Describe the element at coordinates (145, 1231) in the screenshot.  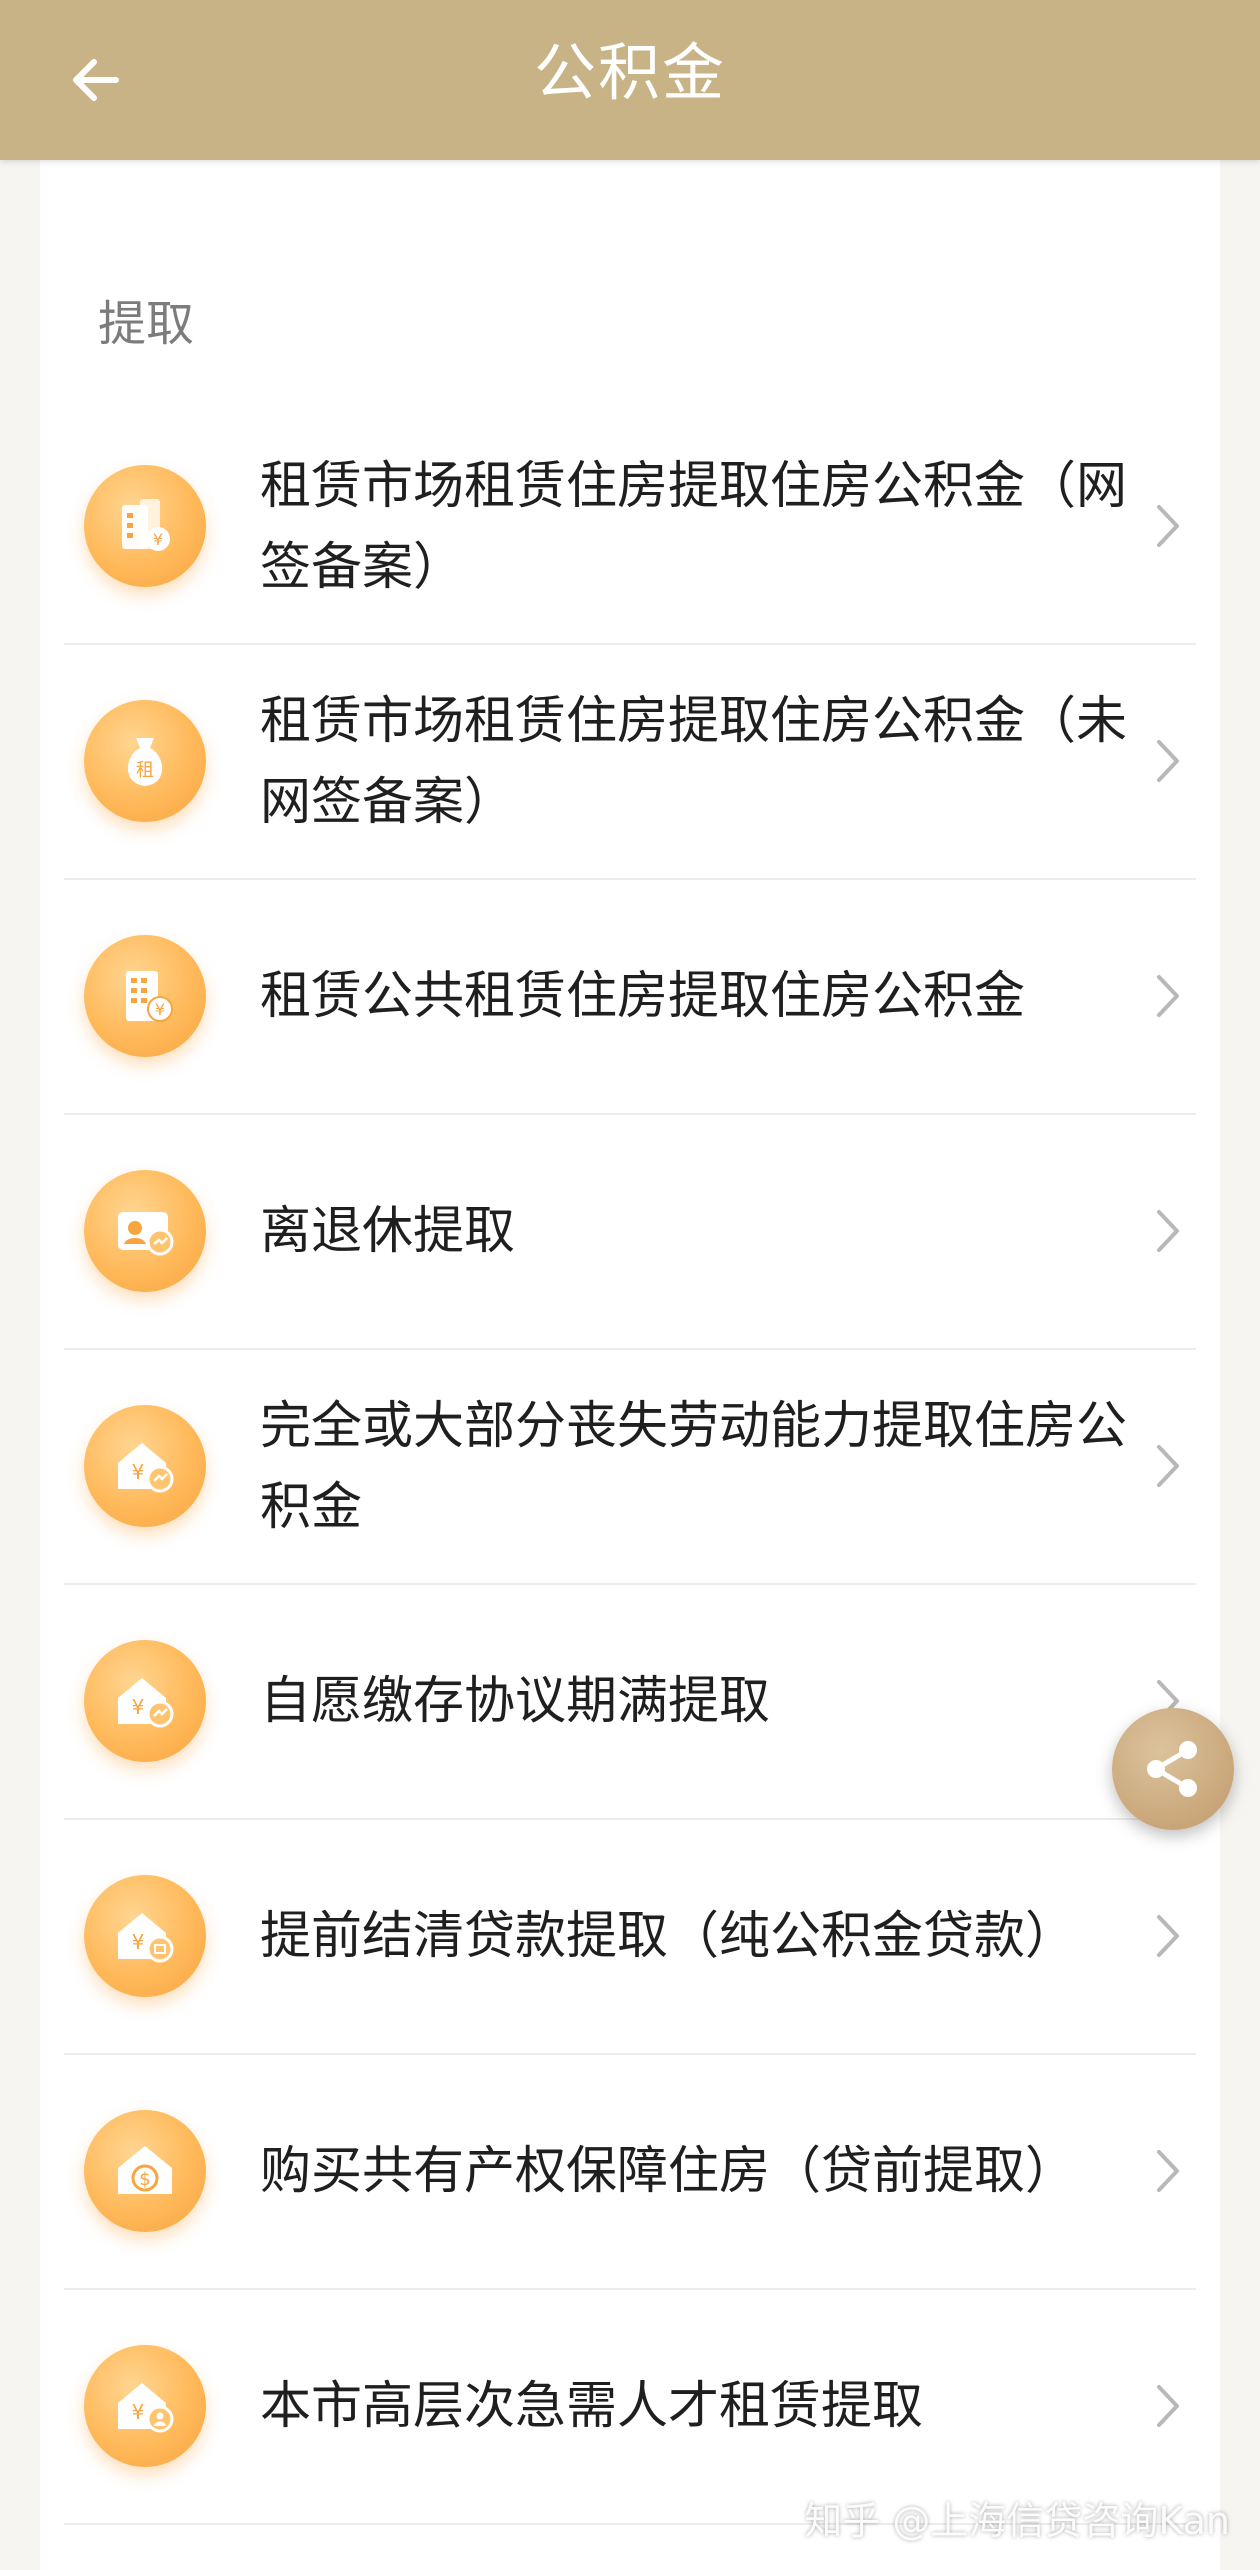
I see `retirement-card-icon` at that location.